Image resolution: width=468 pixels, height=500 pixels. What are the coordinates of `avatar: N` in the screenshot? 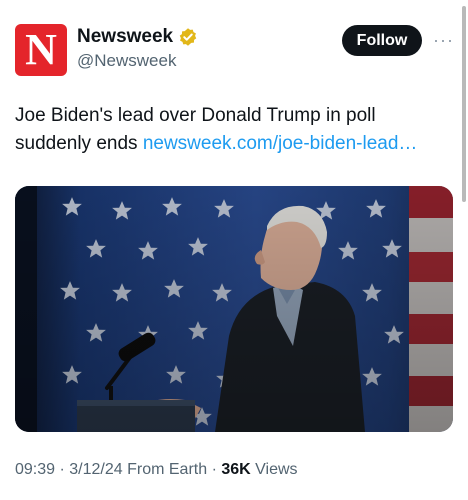 It's located at (41, 50).